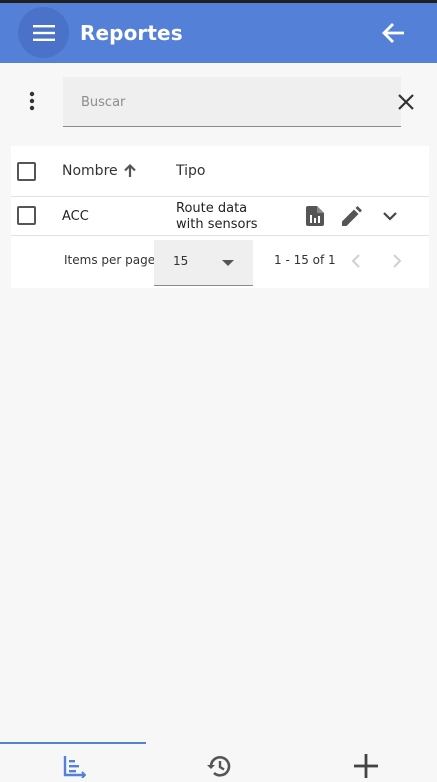 The height and width of the screenshot is (782, 437). I want to click on dropdown-arrow-icon, so click(228, 263).